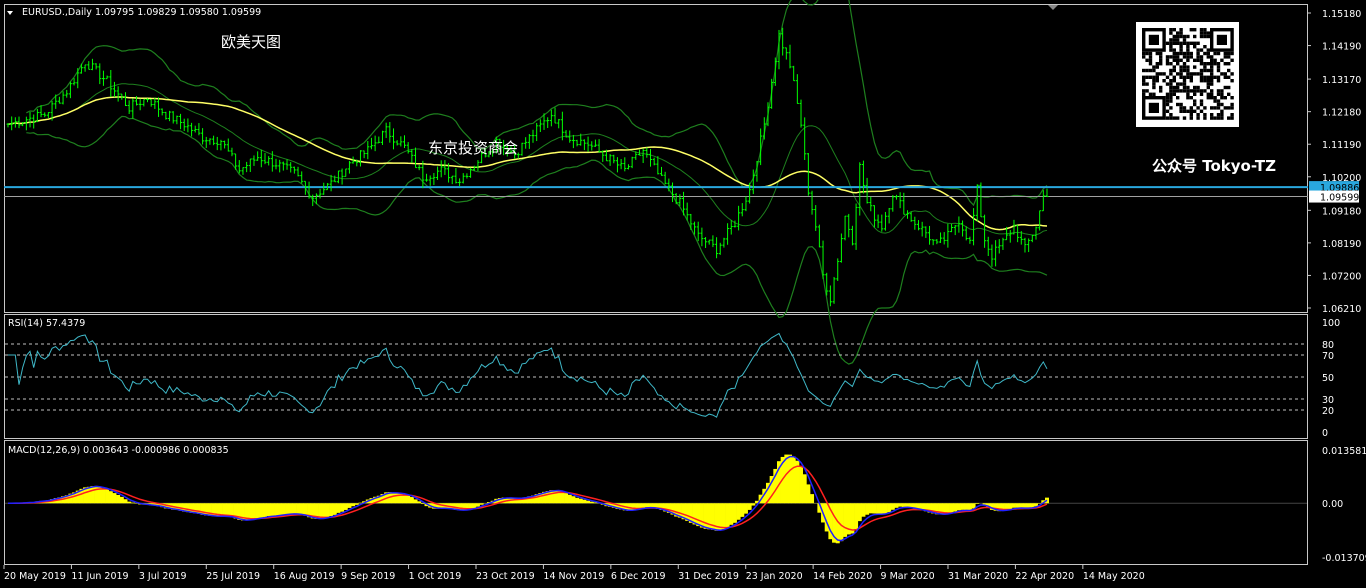  I want to click on collapse-arrow-icon, so click(10, 13).